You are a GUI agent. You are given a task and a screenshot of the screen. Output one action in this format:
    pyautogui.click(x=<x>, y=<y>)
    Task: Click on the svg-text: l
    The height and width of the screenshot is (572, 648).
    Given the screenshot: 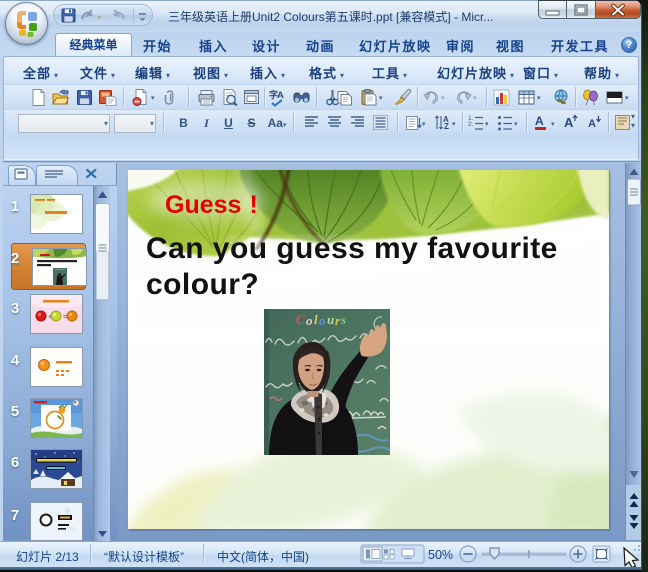 What is the action you would take?
    pyautogui.click(x=316, y=319)
    